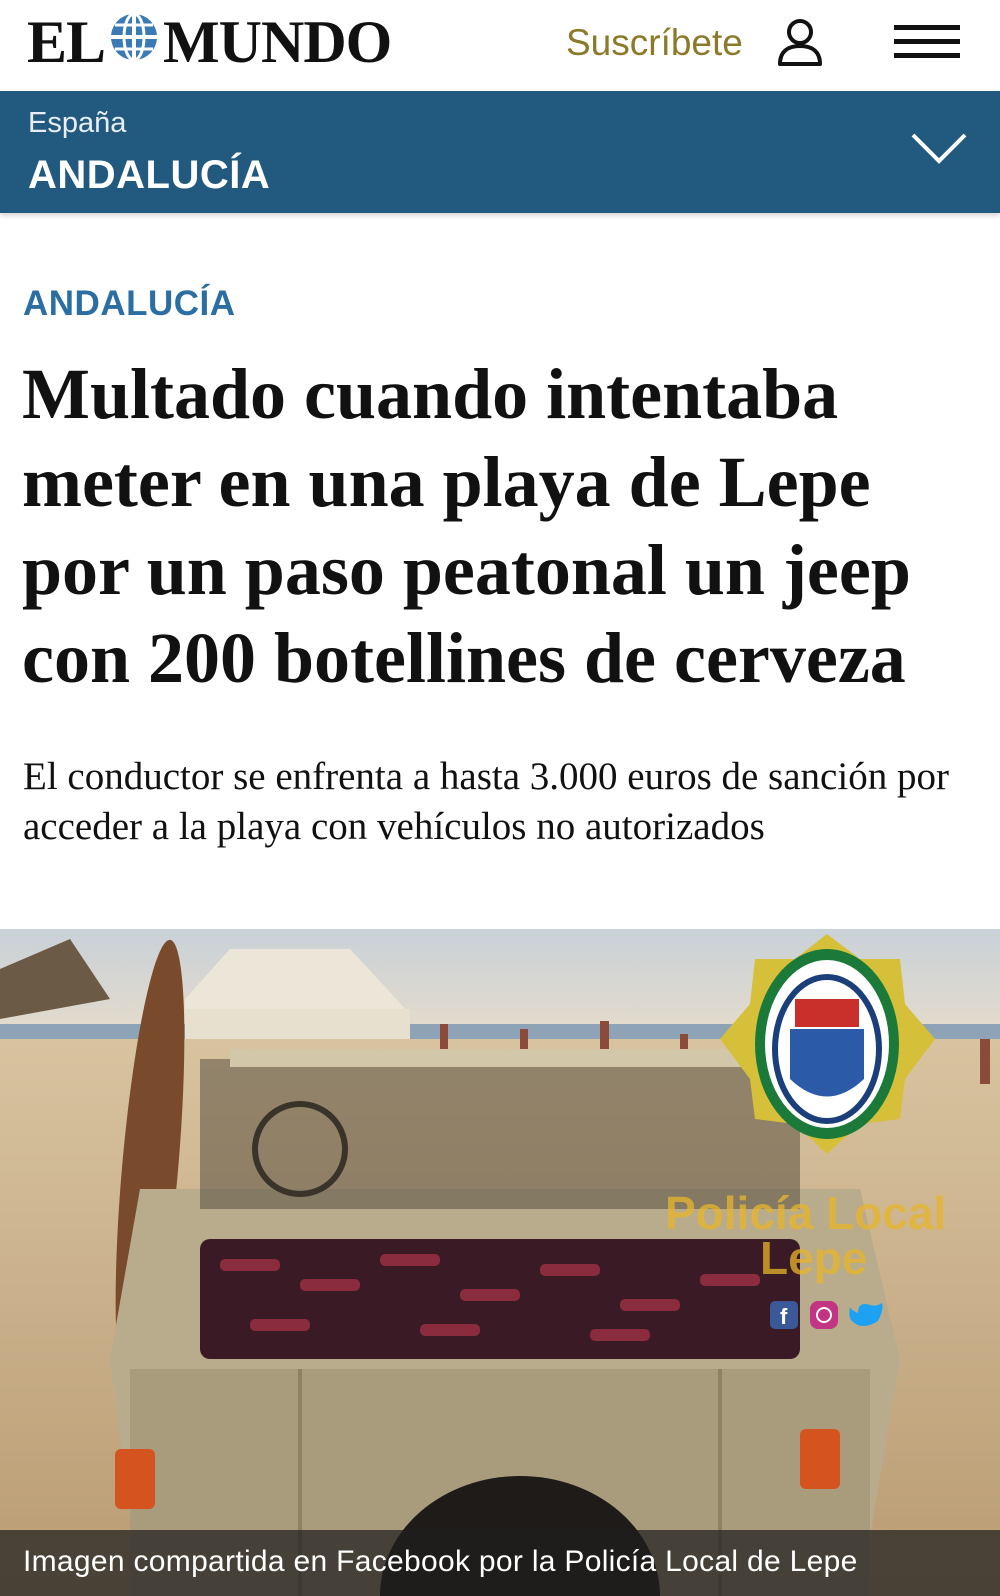 The image size is (1000, 1596). I want to click on svg-text: f, so click(784, 1316).